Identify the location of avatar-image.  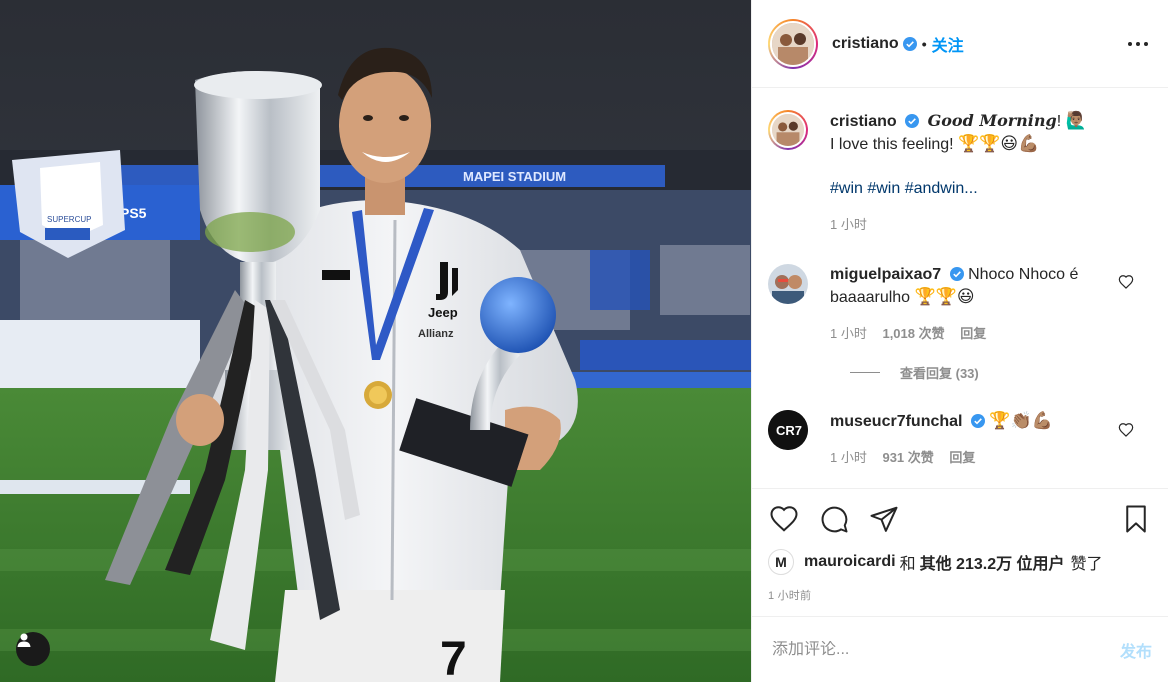
(793, 43).